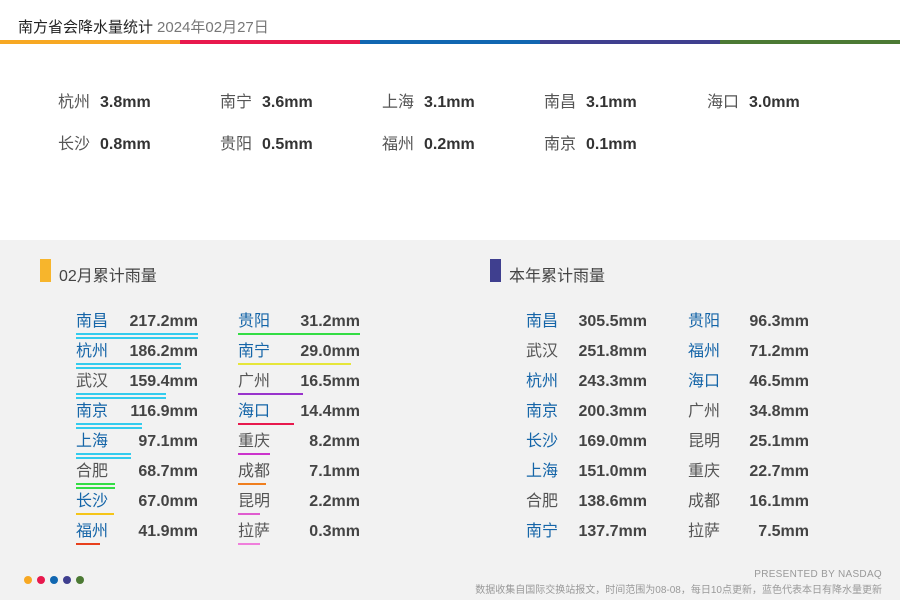 Image resolution: width=900 pixels, height=600 pixels. I want to click on table-row: 拉萨 7.5mm, so click(748, 537).